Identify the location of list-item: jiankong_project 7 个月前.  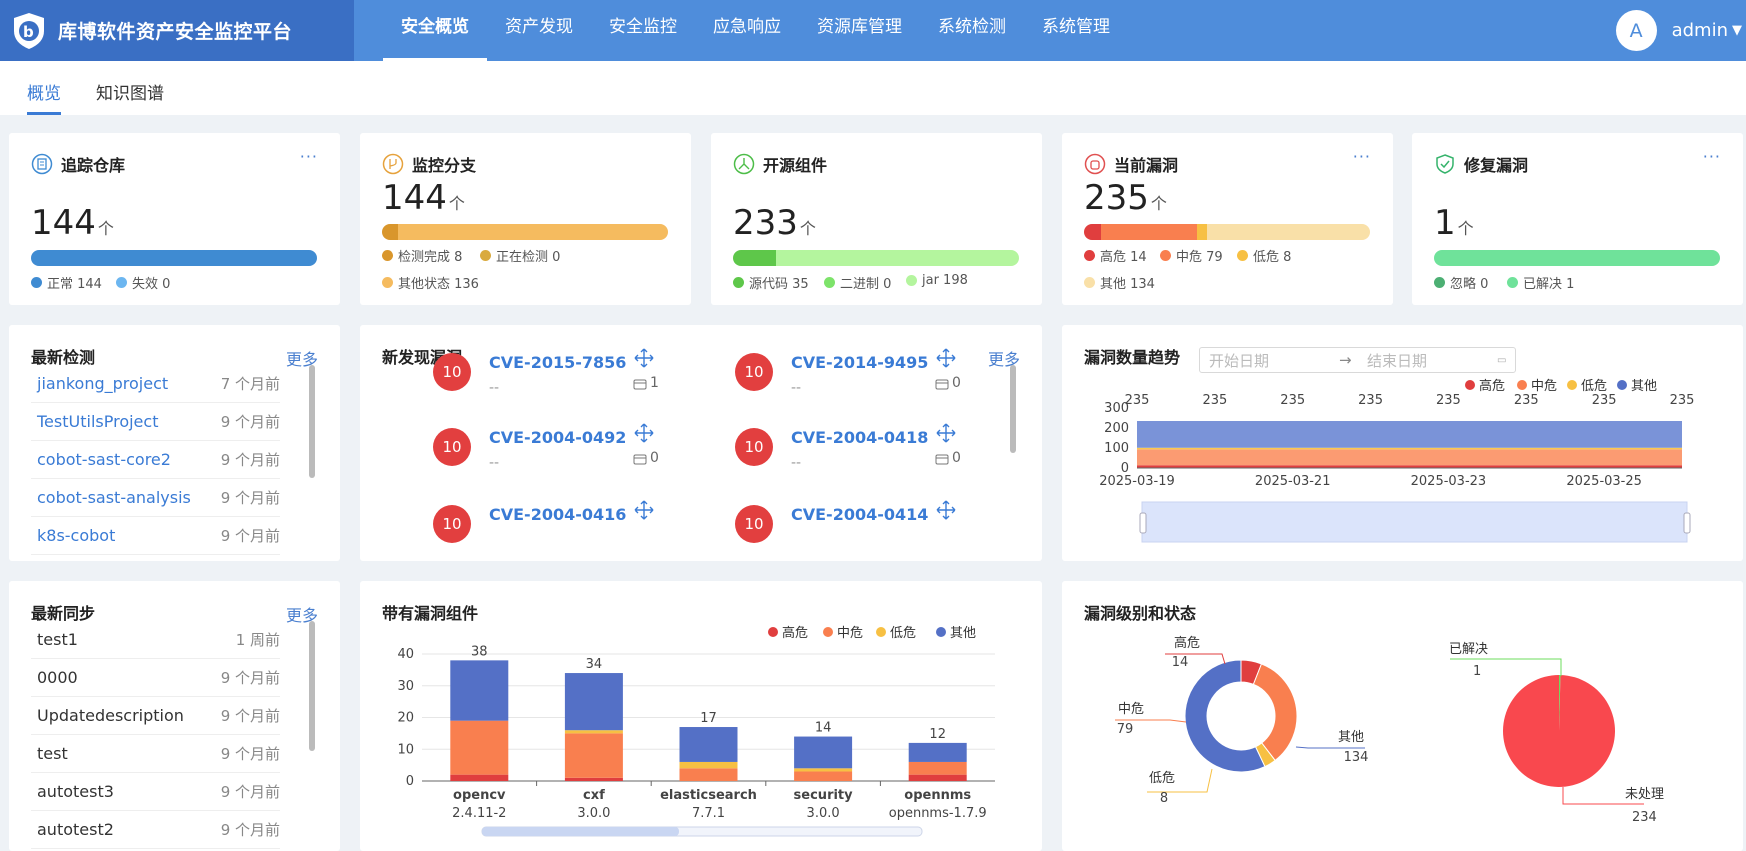
(155, 384).